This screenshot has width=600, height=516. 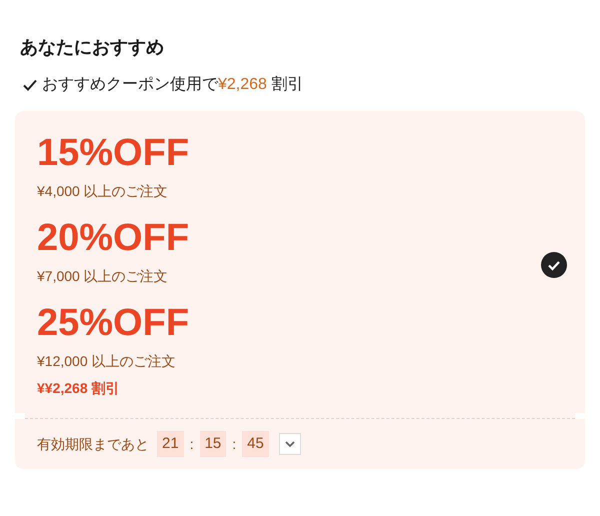 What do you see at coordinates (255, 444) in the screenshot?
I see `timer-digits: 45` at bounding box center [255, 444].